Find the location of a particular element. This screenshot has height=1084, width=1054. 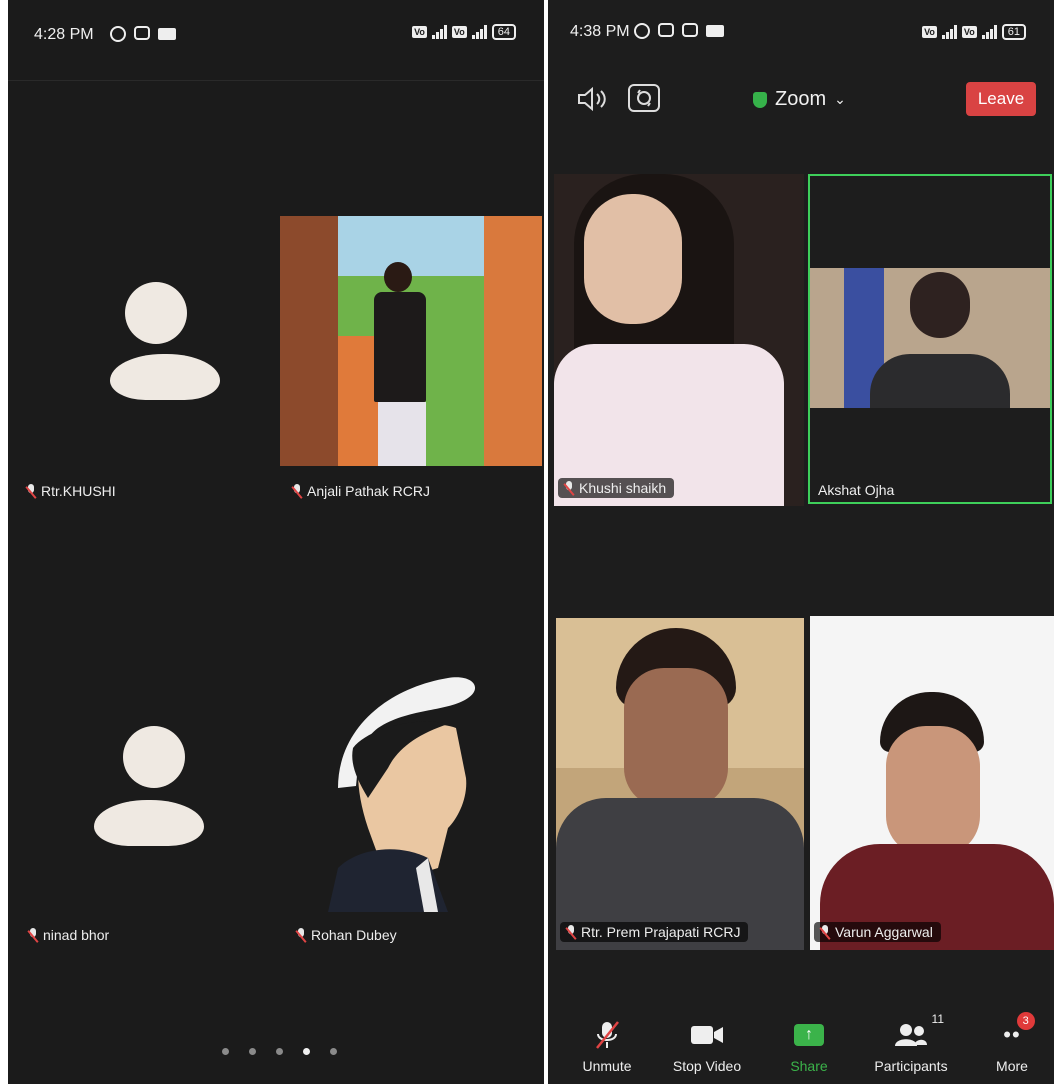

notification-badge: 3 is located at coordinates (1025, 1021).